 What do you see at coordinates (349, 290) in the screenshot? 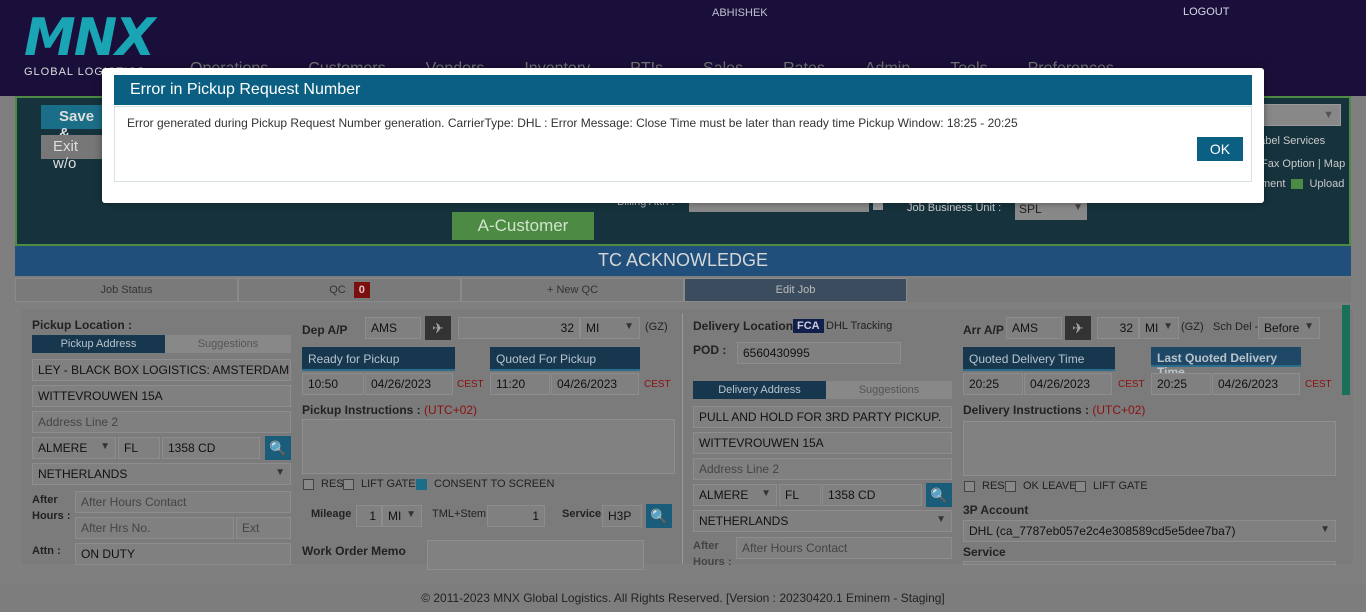
I see `tab-qc: QC 0` at bounding box center [349, 290].